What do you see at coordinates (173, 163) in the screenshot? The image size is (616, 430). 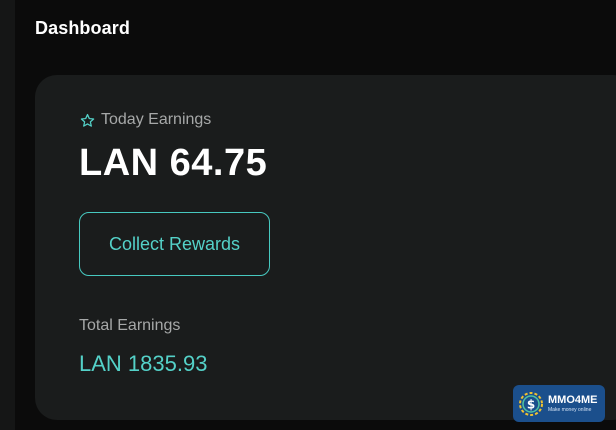 I see `today-earnings-value: LAN 64.75` at bounding box center [173, 163].